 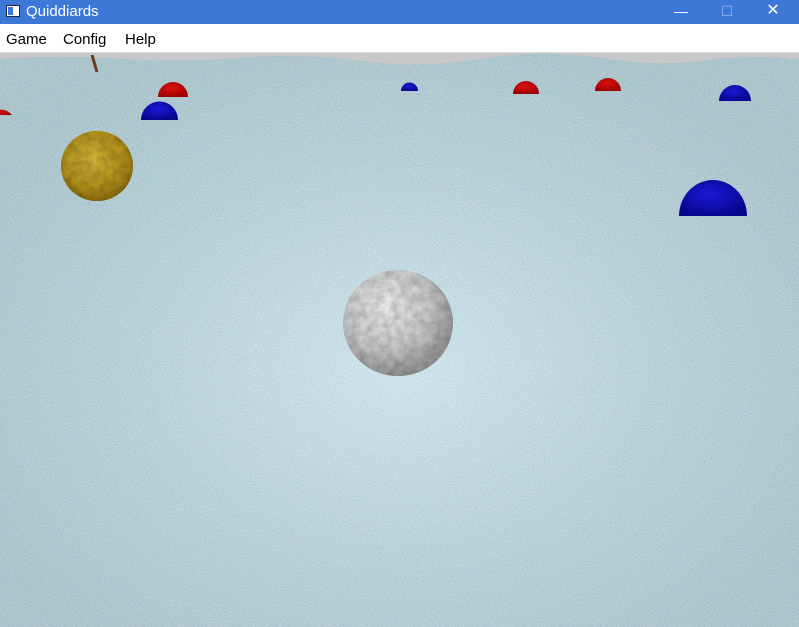 I want to click on close-button: ✕, so click(x=773, y=12).